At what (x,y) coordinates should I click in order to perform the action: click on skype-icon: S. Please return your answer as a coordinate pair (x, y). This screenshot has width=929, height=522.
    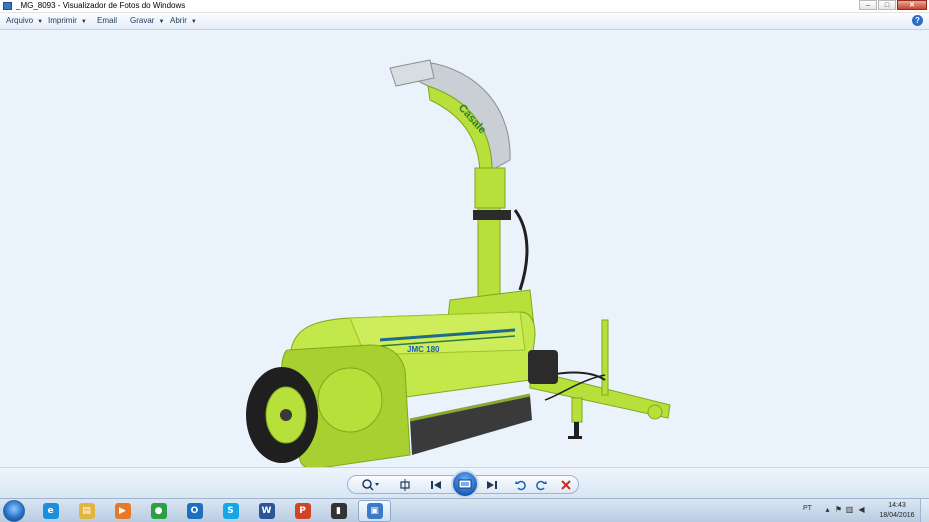
    Looking at the image, I should click on (230, 511).